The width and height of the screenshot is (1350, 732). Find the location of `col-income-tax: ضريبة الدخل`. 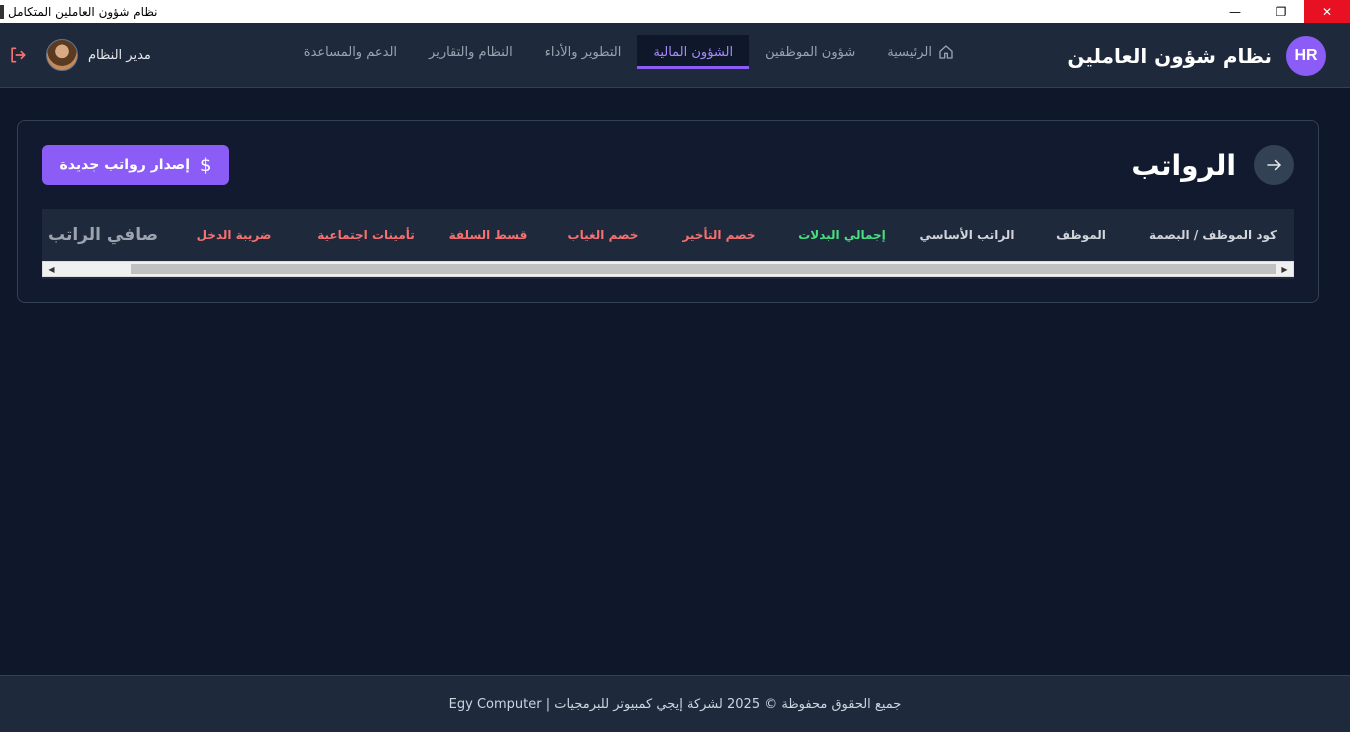

col-income-tax: ضريبة الدخل is located at coordinates (234, 235).